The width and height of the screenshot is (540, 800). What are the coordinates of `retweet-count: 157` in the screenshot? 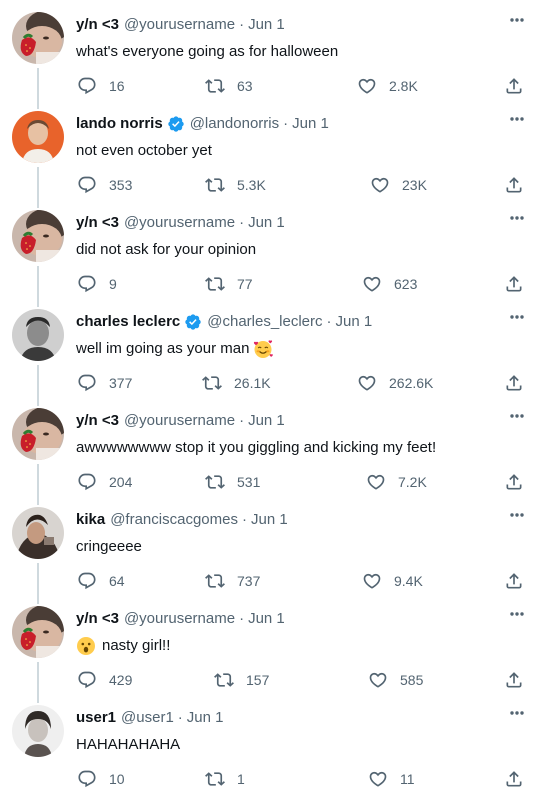 It's located at (258, 680).